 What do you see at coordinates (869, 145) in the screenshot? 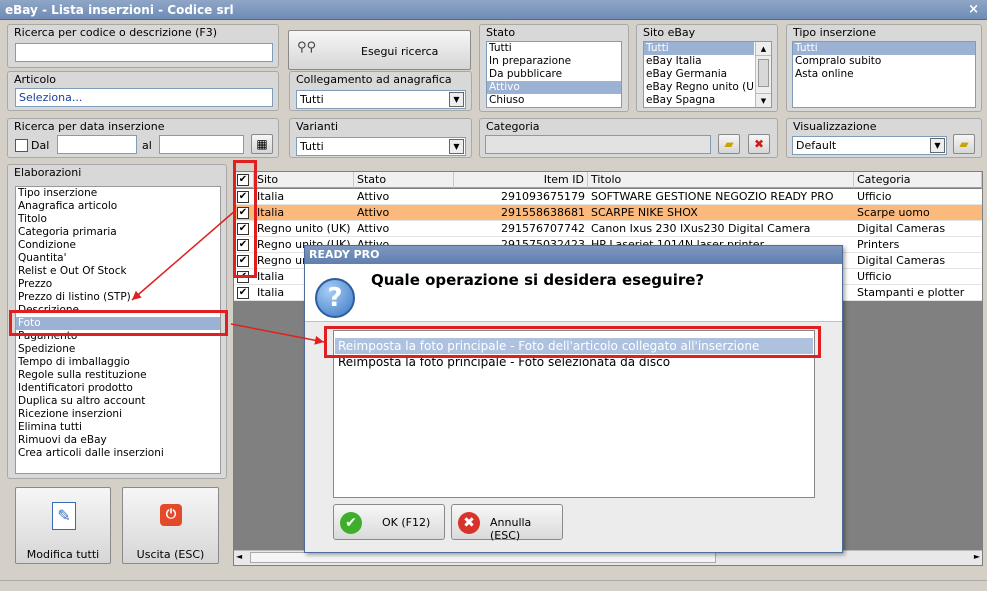
I see `visualizzazione-select: Default ▼` at bounding box center [869, 145].